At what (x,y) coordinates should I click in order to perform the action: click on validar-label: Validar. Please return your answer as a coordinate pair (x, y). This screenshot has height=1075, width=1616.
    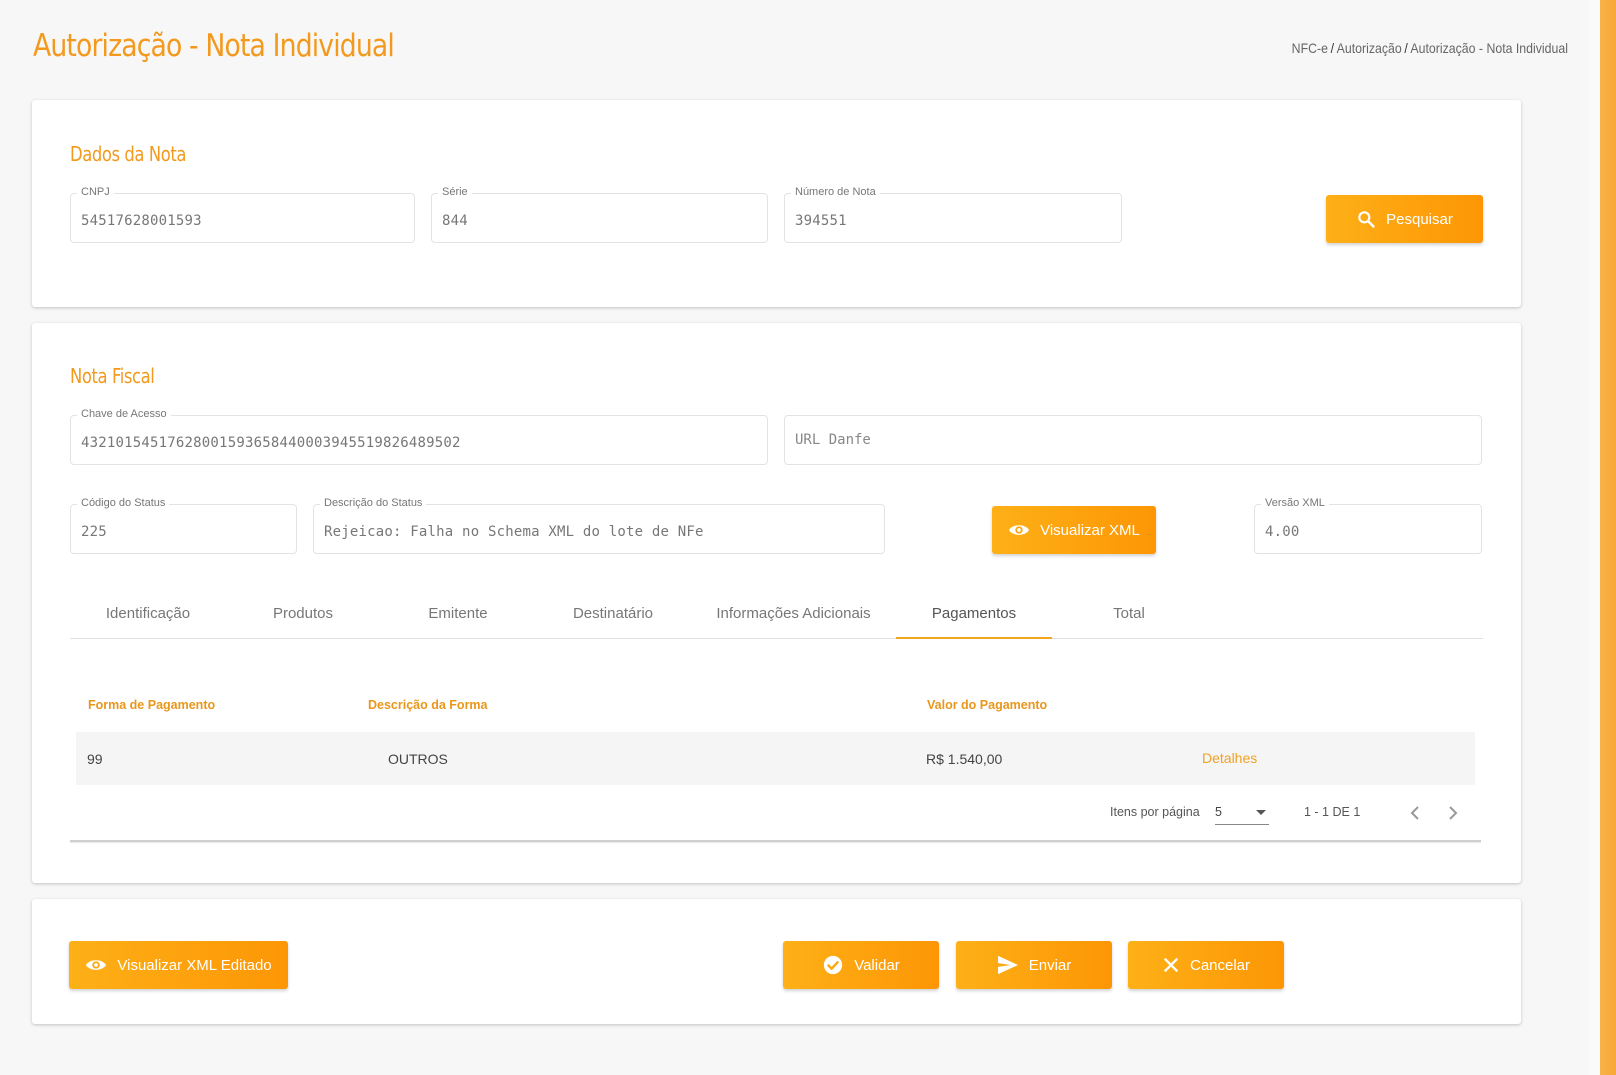
    Looking at the image, I should click on (877, 965).